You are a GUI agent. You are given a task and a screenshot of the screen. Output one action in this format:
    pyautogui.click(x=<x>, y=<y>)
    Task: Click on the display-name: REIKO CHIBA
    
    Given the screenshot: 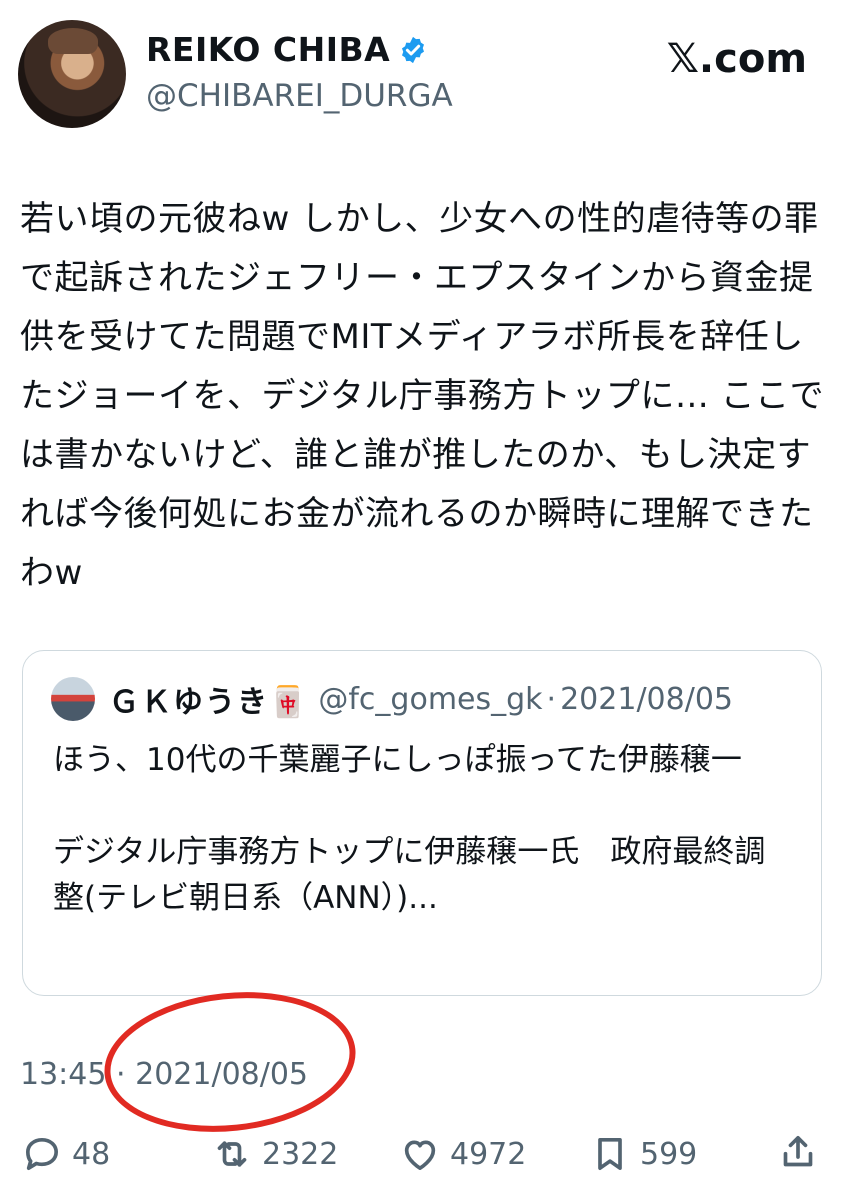 What is the action you would take?
    pyautogui.click(x=268, y=49)
    